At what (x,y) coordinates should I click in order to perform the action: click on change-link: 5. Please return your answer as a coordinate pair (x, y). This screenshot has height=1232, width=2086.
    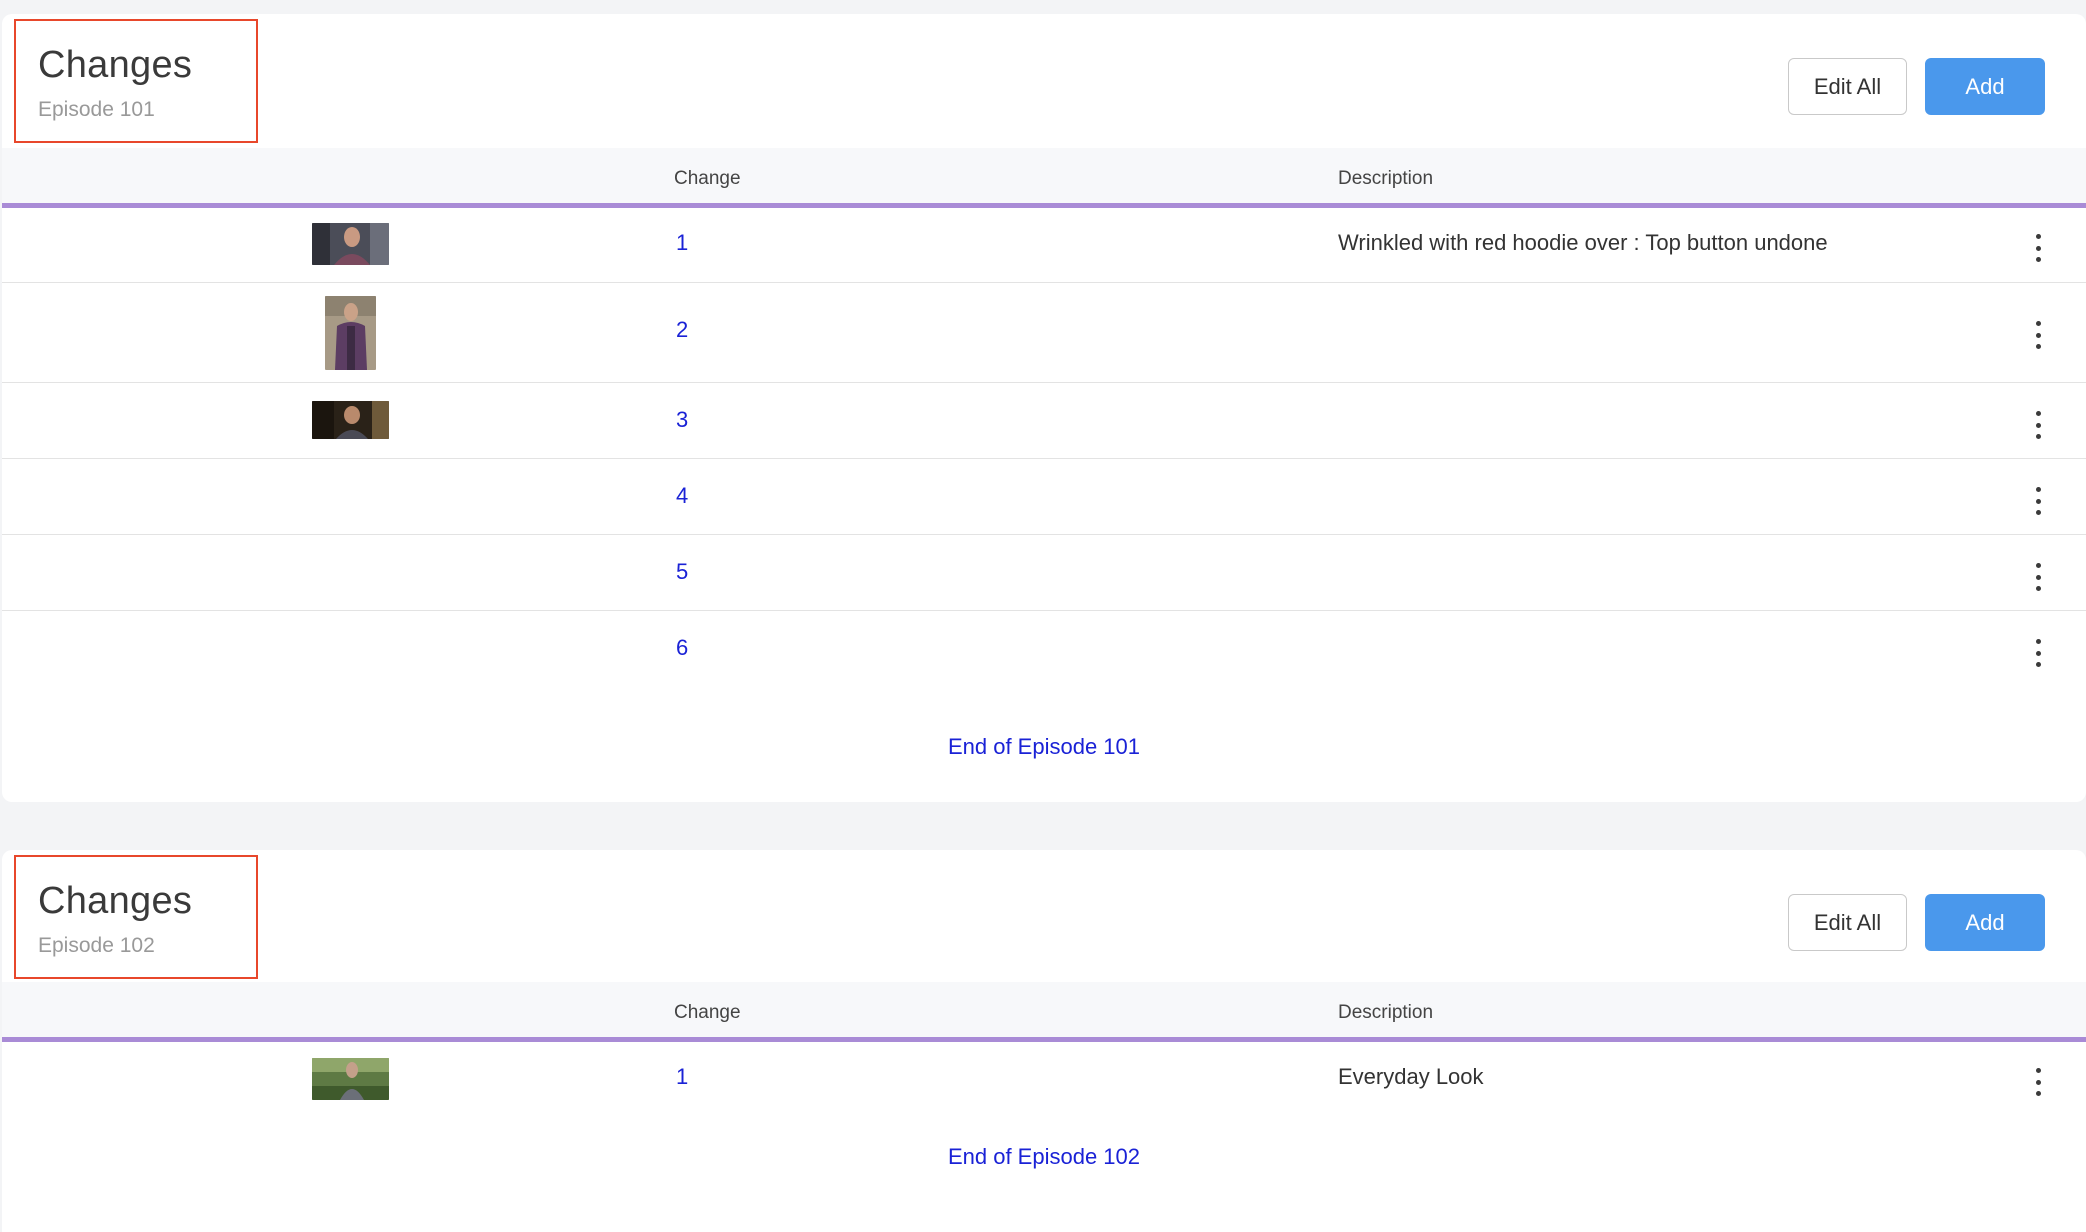
    Looking at the image, I should click on (682, 572).